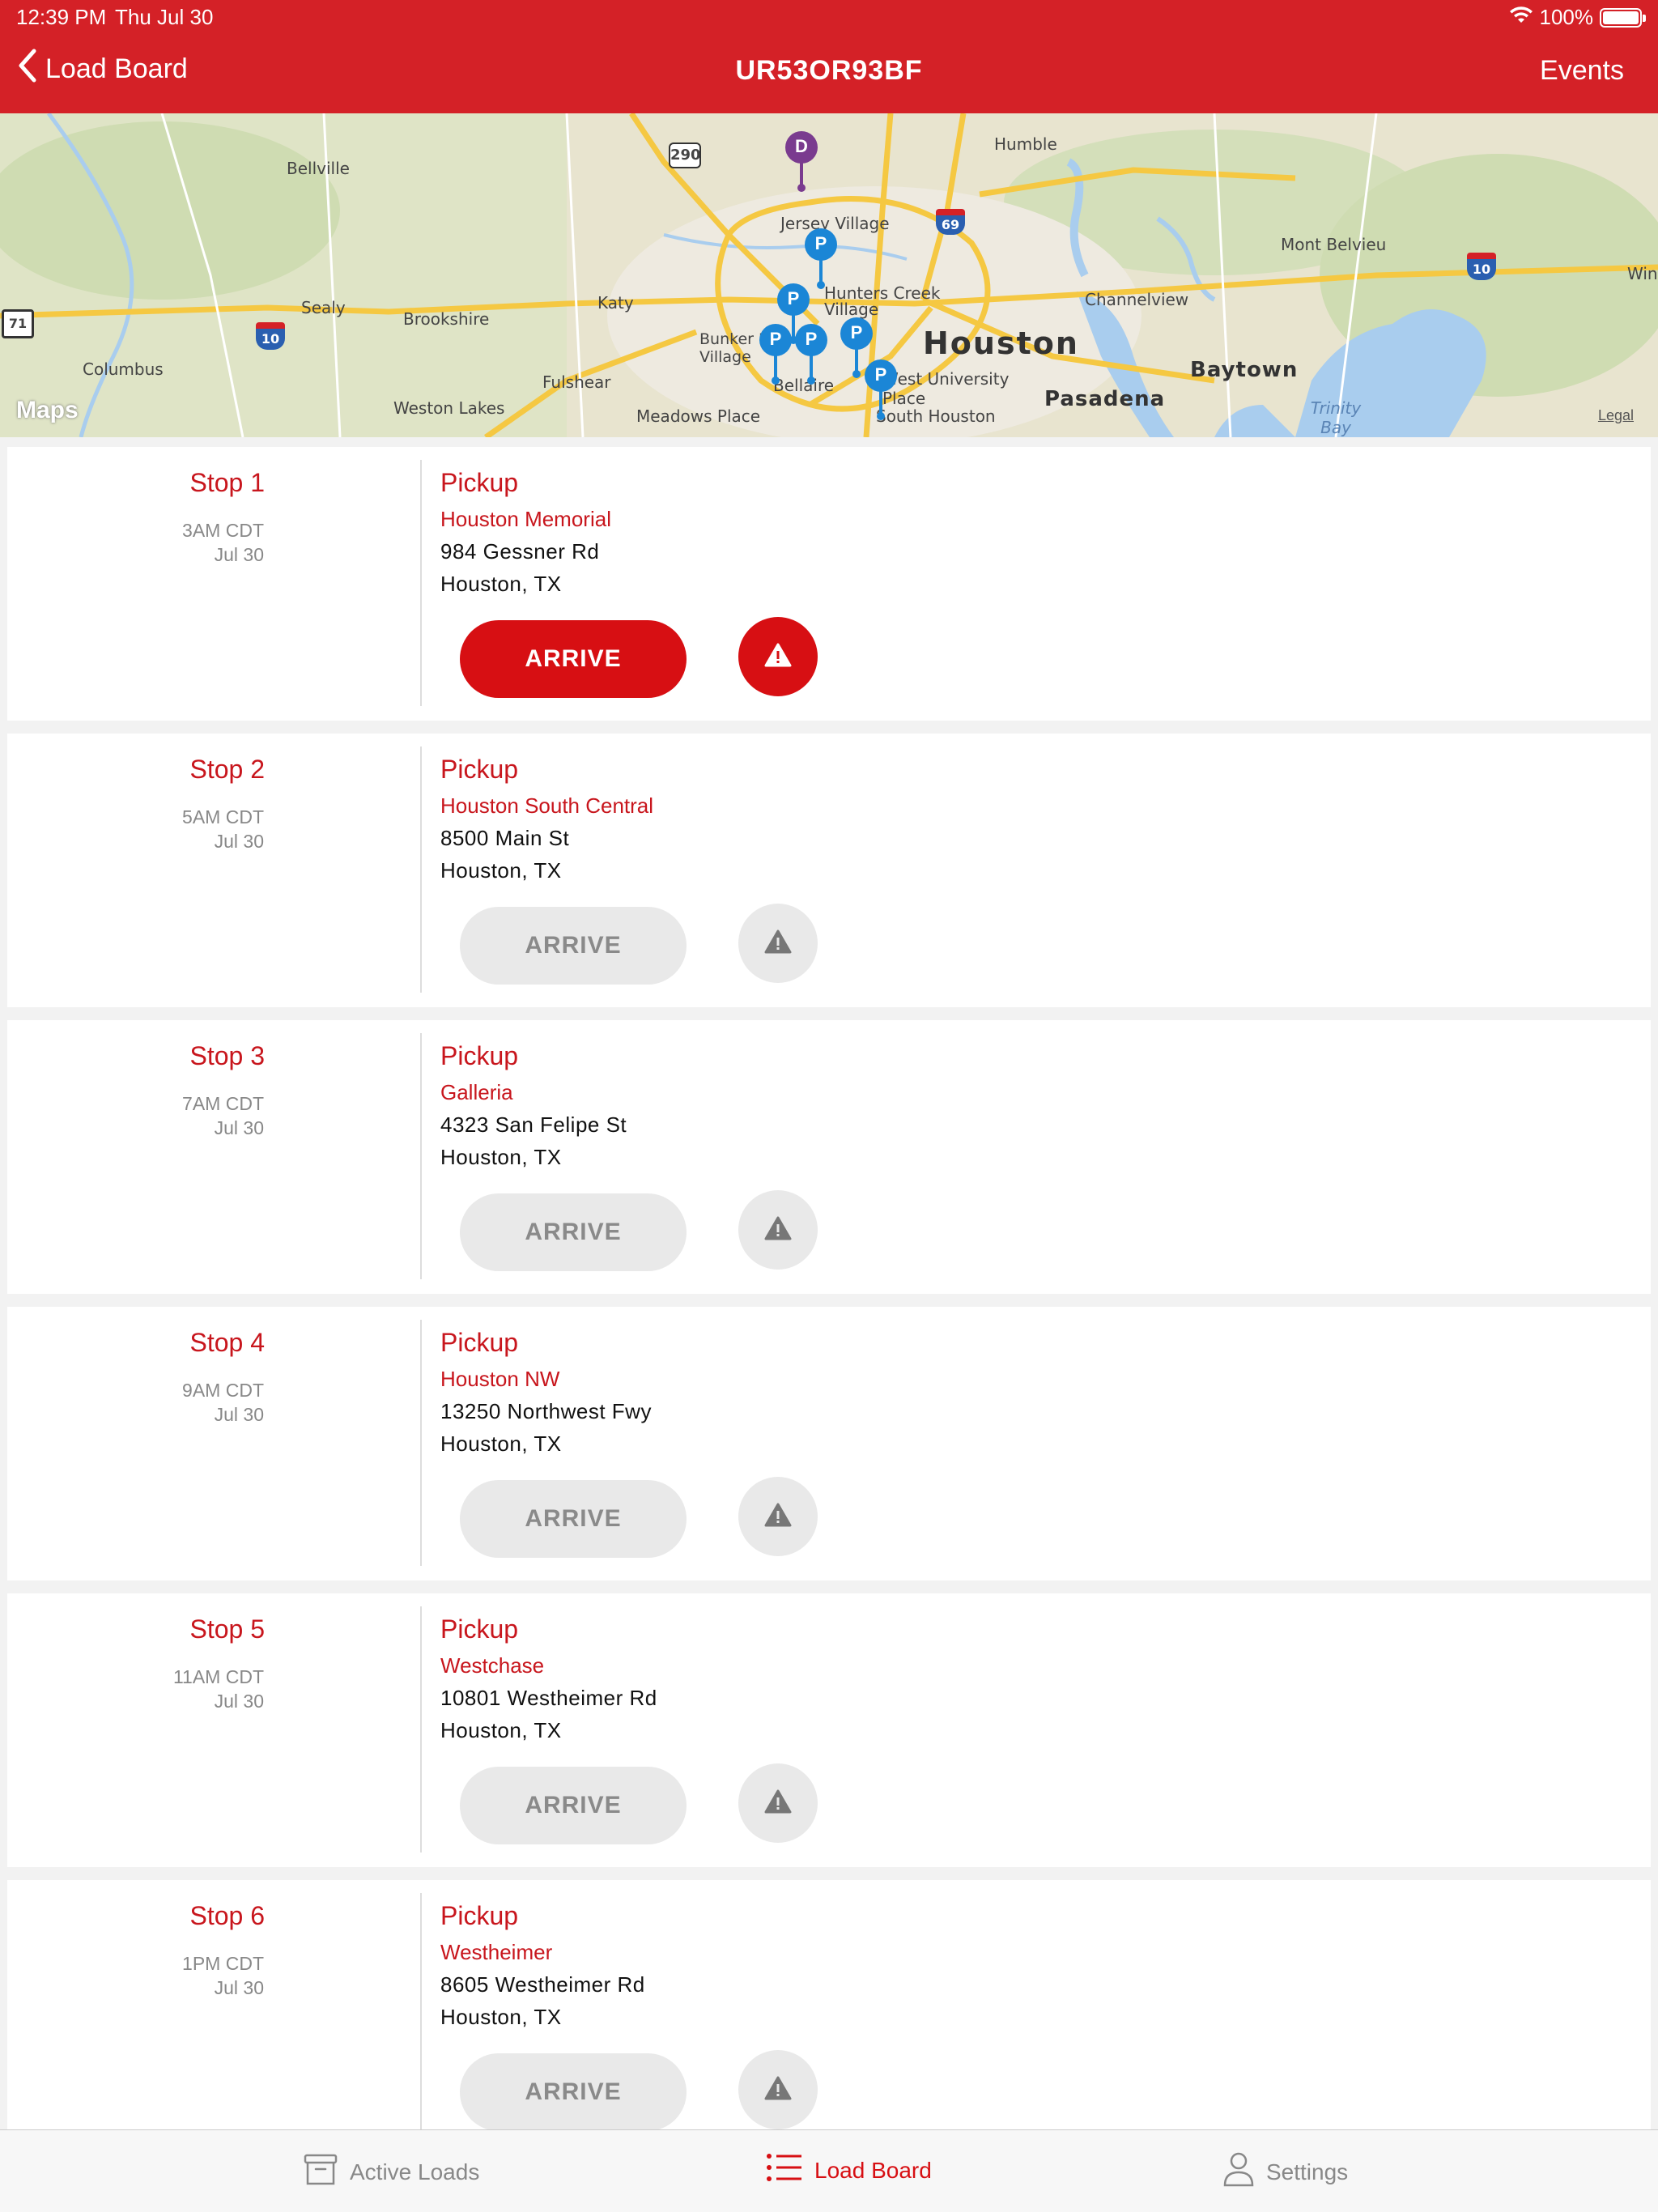 Image resolution: width=1658 pixels, height=2212 pixels. What do you see at coordinates (1137, 299) in the screenshot?
I see `map-label-channelview: Channelview` at bounding box center [1137, 299].